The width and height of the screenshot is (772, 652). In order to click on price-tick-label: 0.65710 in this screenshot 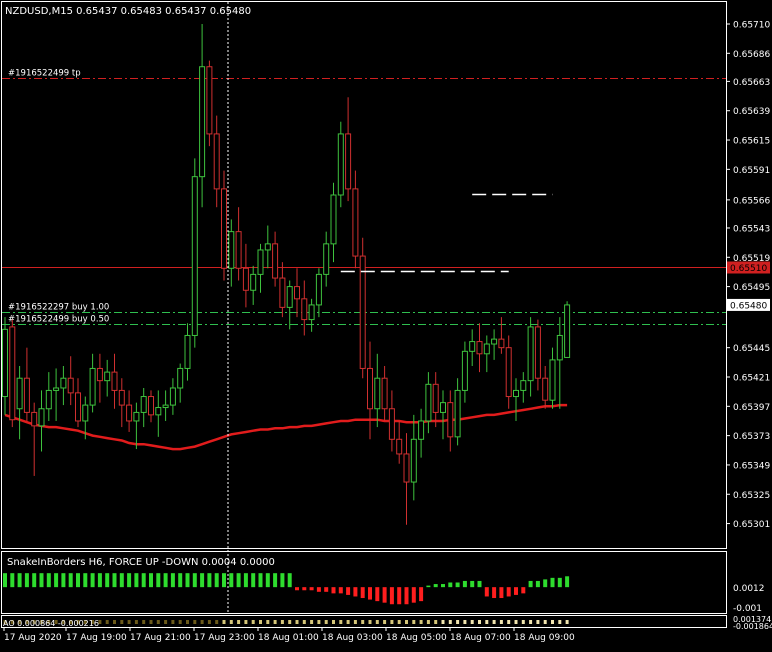, I will do `click(751, 25)`.